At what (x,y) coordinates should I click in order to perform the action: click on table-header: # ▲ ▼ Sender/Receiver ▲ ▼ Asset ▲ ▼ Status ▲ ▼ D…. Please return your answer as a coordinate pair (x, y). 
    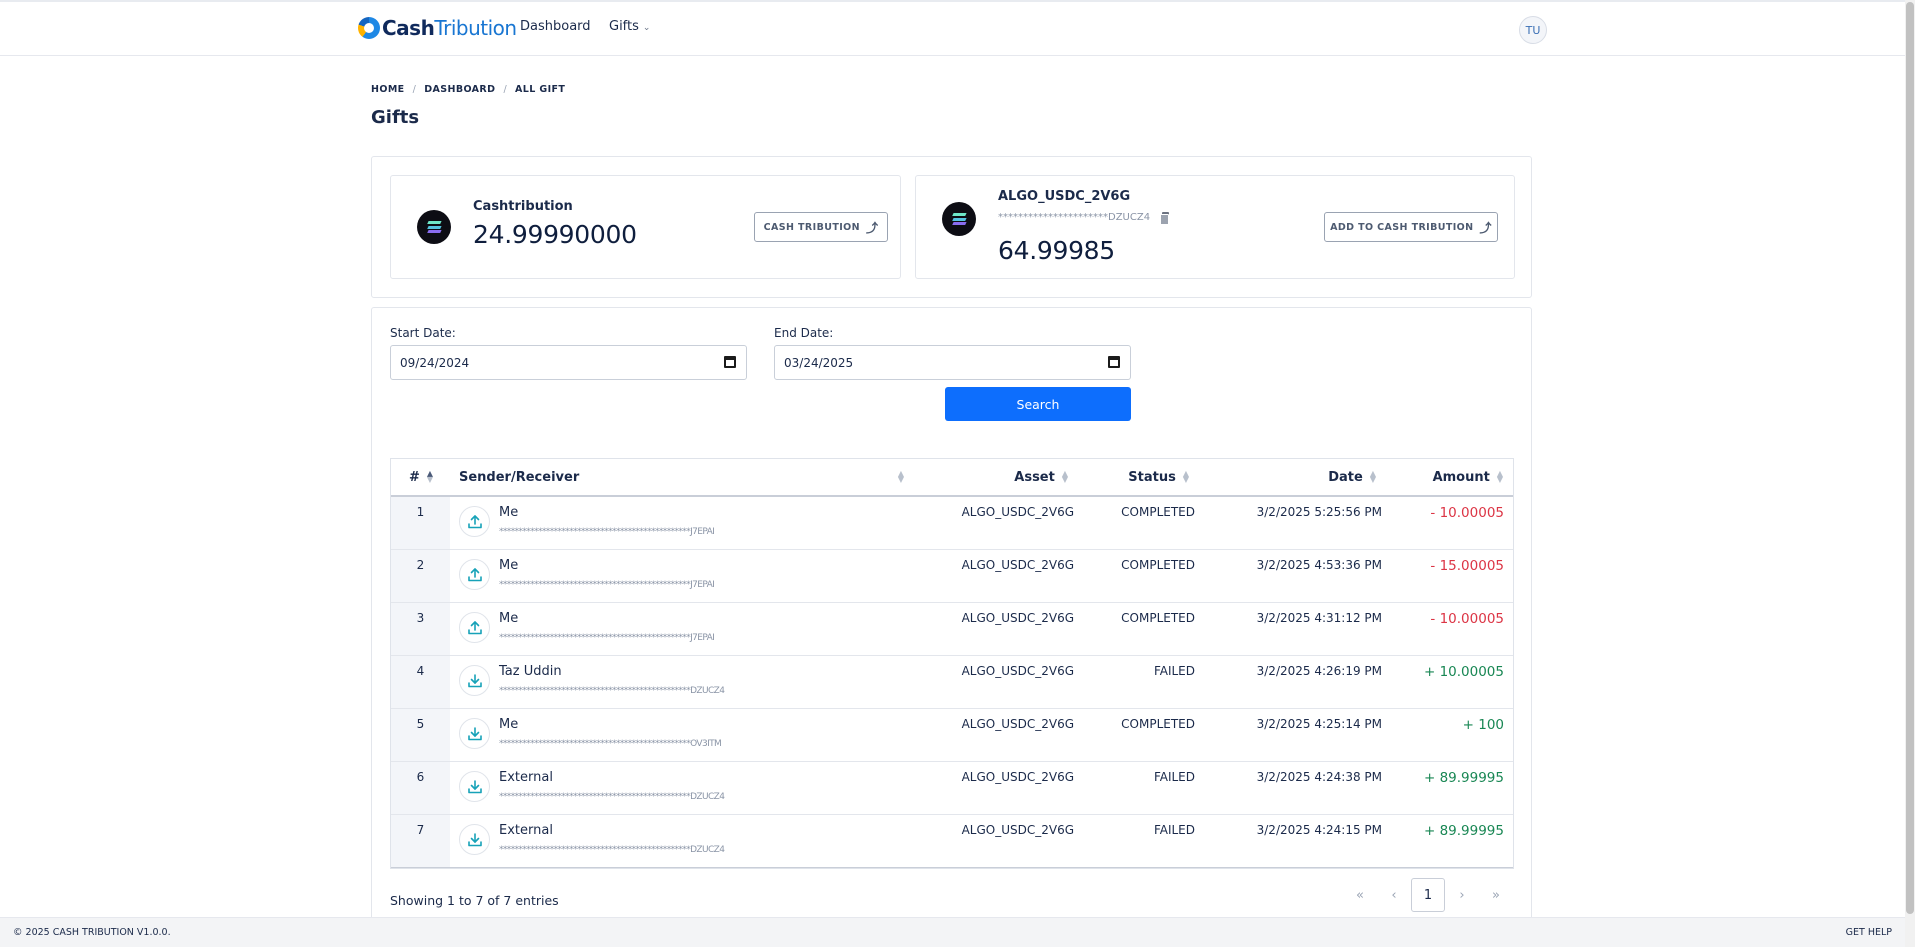
    Looking at the image, I should click on (952, 478).